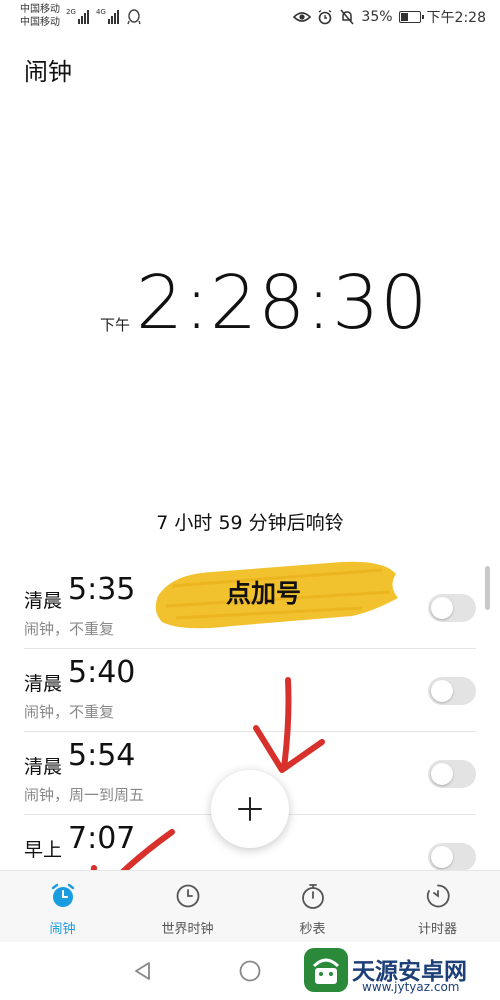 The width and height of the screenshot is (500, 1000). What do you see at coordinates (62, 929) in the screenshot?
I see `tab-alarm-label: 闹钟` at bounding box center [62, 929].